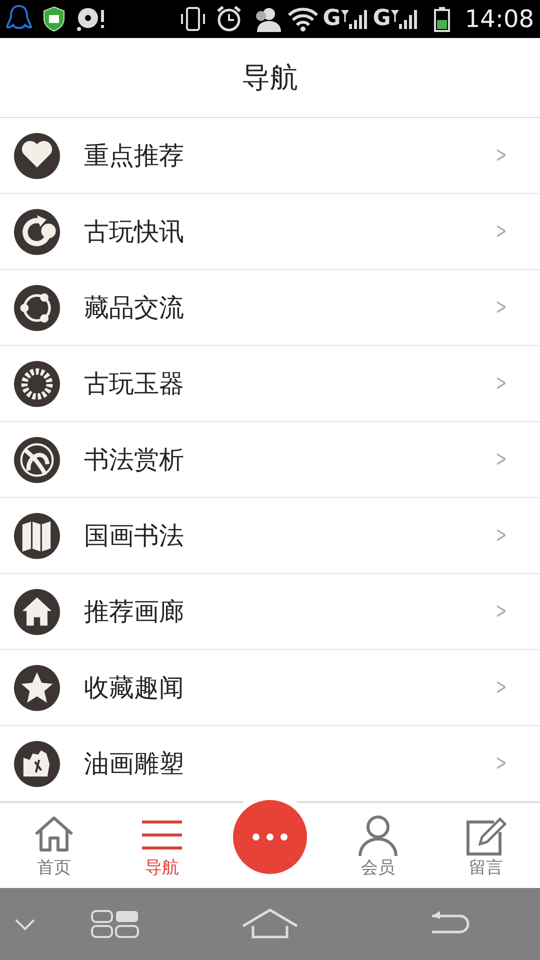  Describe the element at coordinates (192, 19) in the screenshot. I see `vibrate-icon` at that location.